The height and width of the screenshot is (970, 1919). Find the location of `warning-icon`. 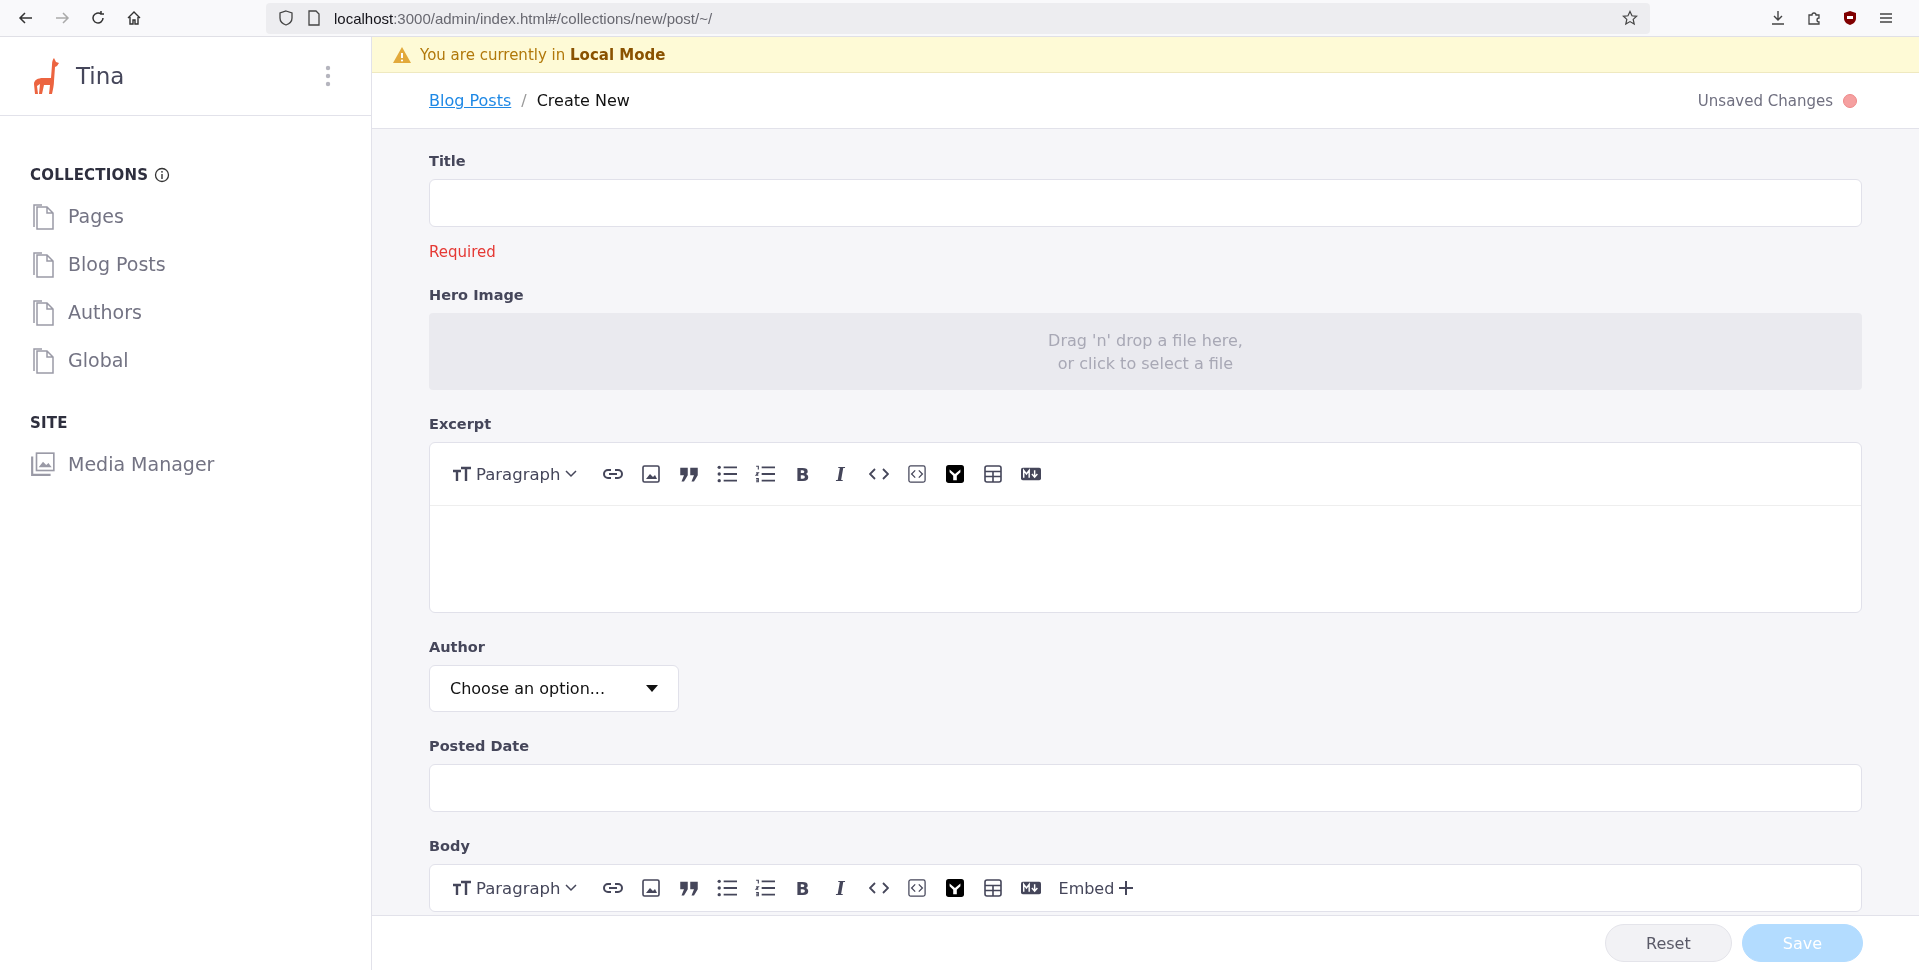

warning-icon is located at coordinates (402, 54).